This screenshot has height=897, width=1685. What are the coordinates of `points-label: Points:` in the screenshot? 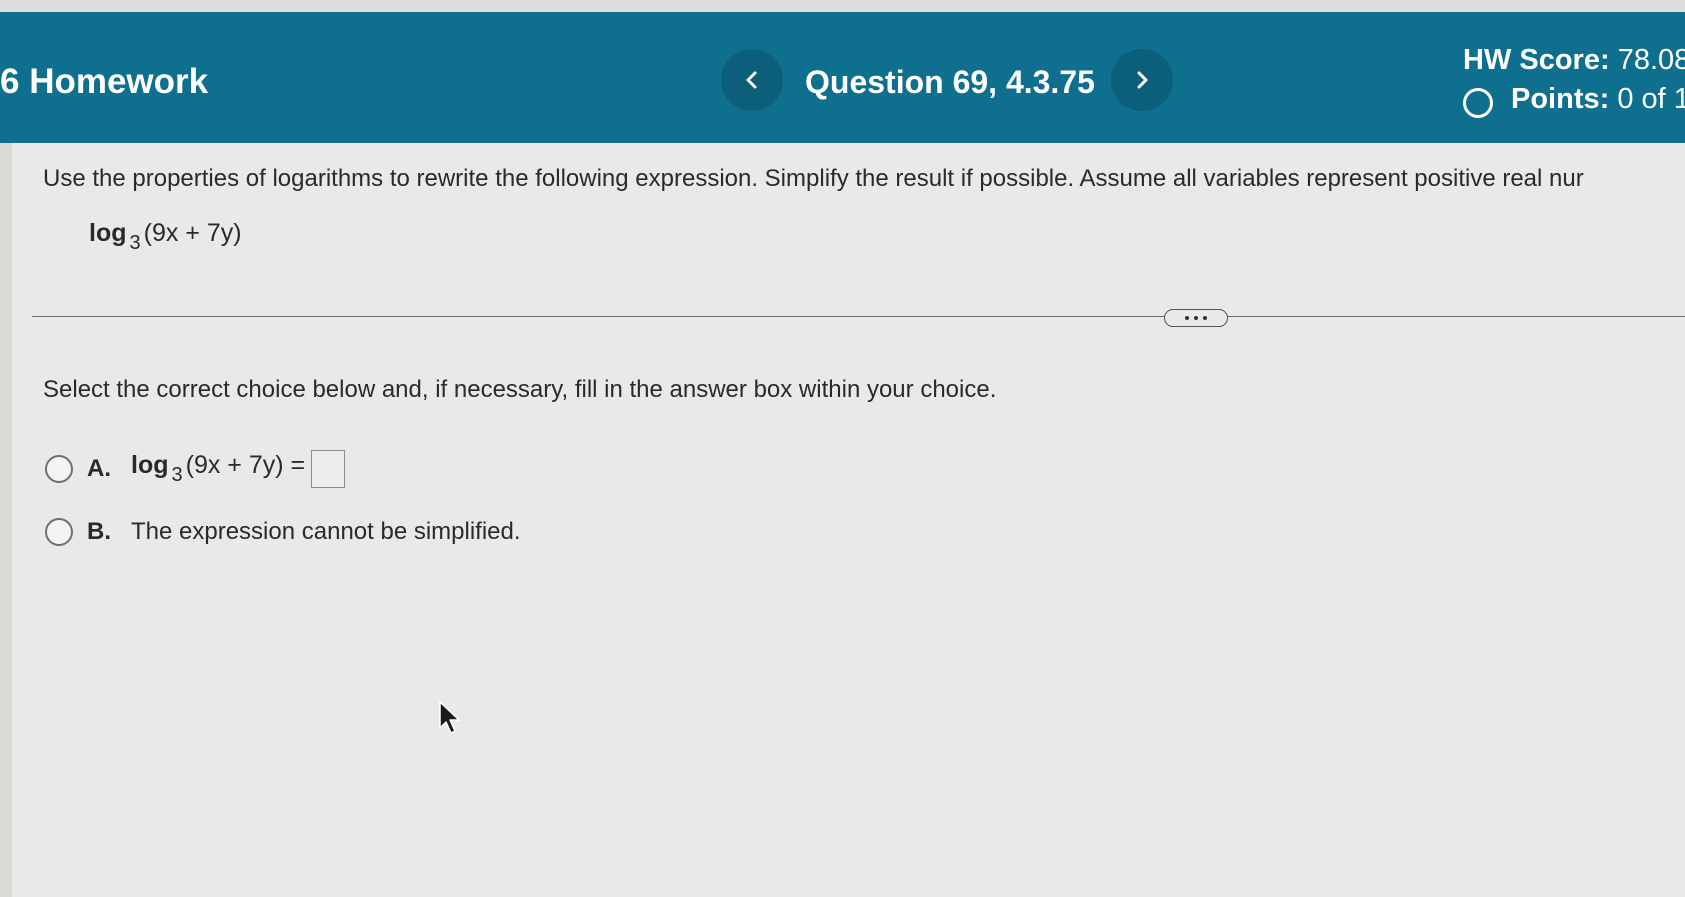 It's located at (1560, 98).